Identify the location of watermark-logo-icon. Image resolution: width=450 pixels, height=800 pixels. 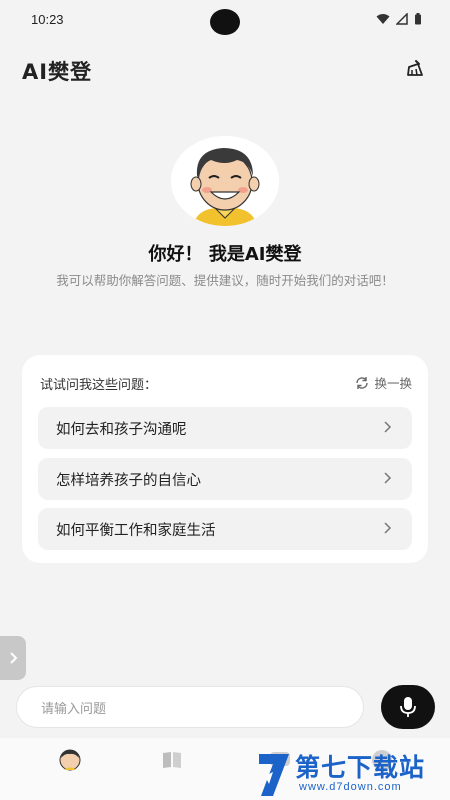
(274, 775).